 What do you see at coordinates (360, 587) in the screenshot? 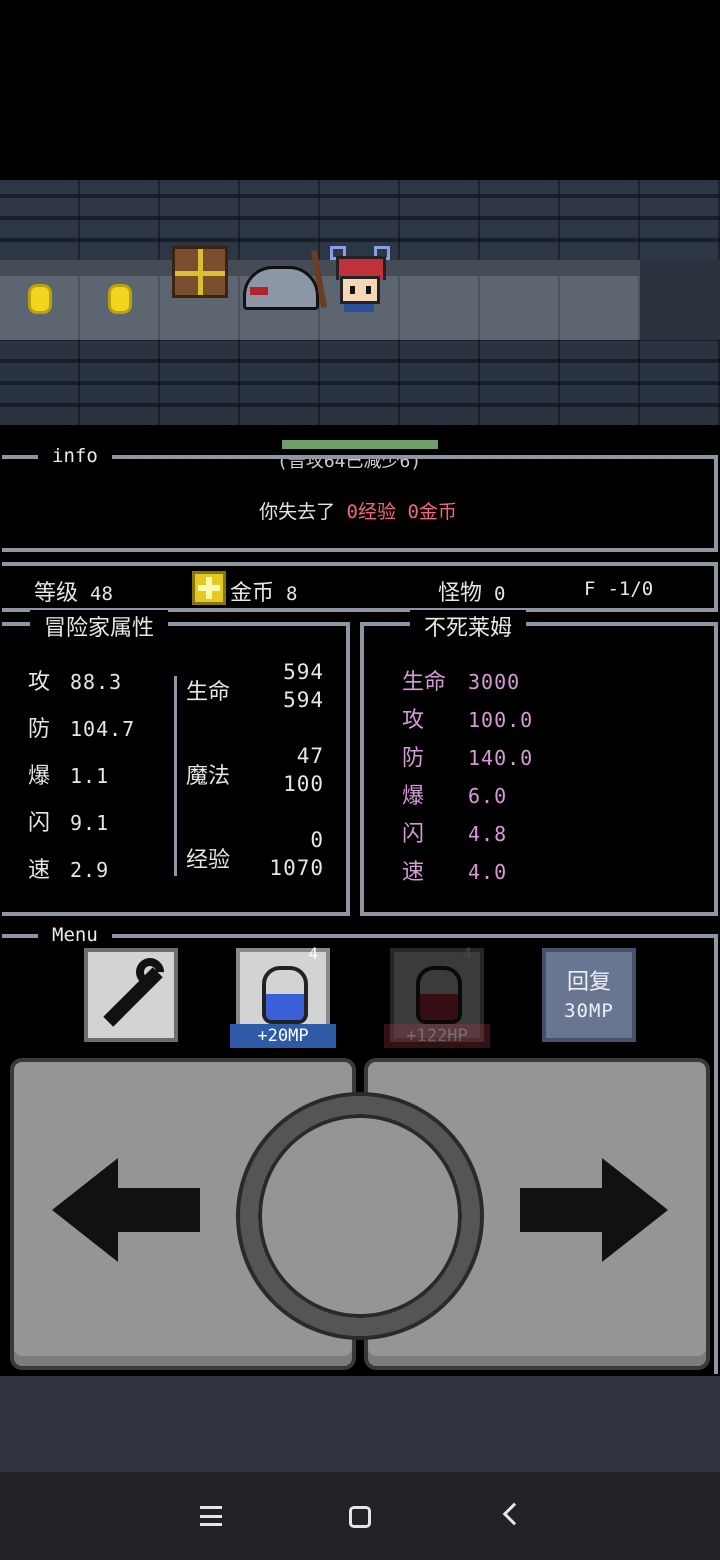
I see `status-bar: 等级 48 金币 8 怪物 0 F -1/0` at bounding box center [360, 587].